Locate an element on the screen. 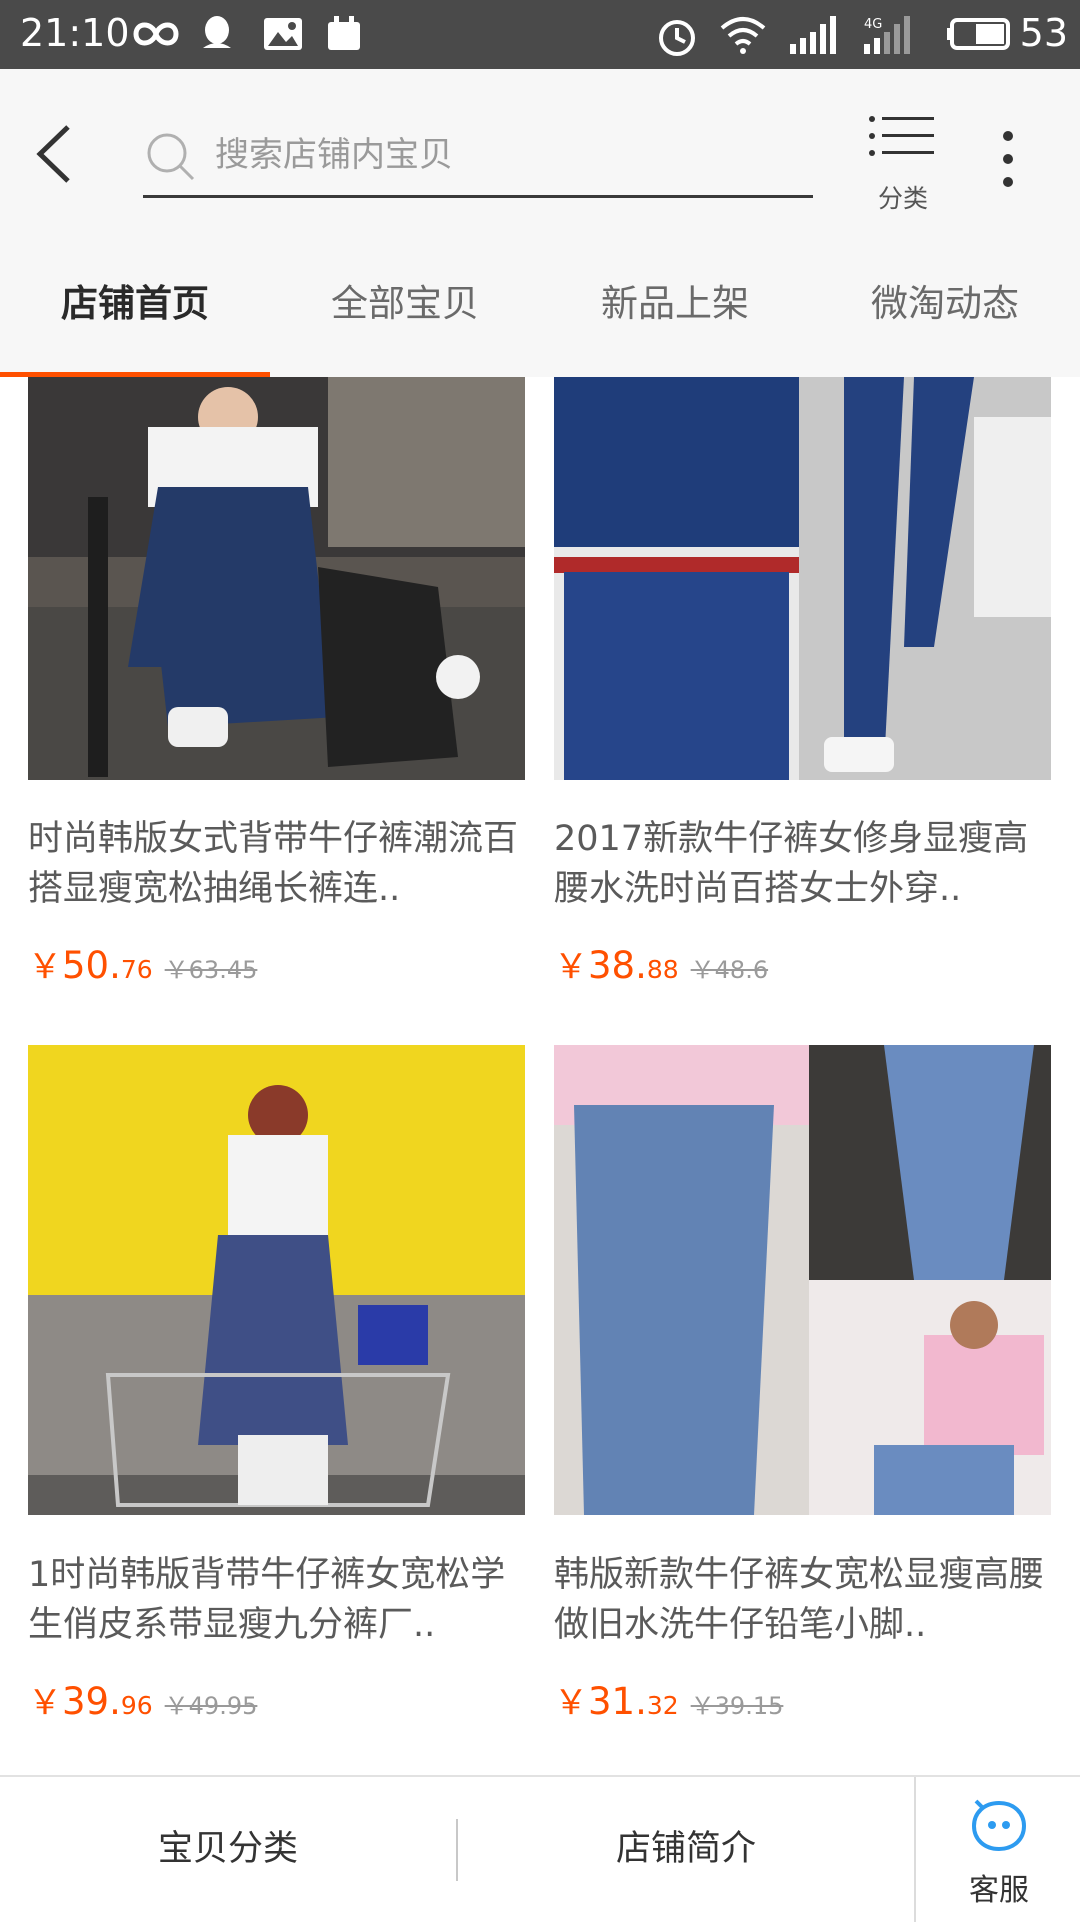 Image resolution: width=1080 pixels, height=1922 pixels. shop-header: 搜索店铺内宝贝 分类 is located at coordinates (540, 154).